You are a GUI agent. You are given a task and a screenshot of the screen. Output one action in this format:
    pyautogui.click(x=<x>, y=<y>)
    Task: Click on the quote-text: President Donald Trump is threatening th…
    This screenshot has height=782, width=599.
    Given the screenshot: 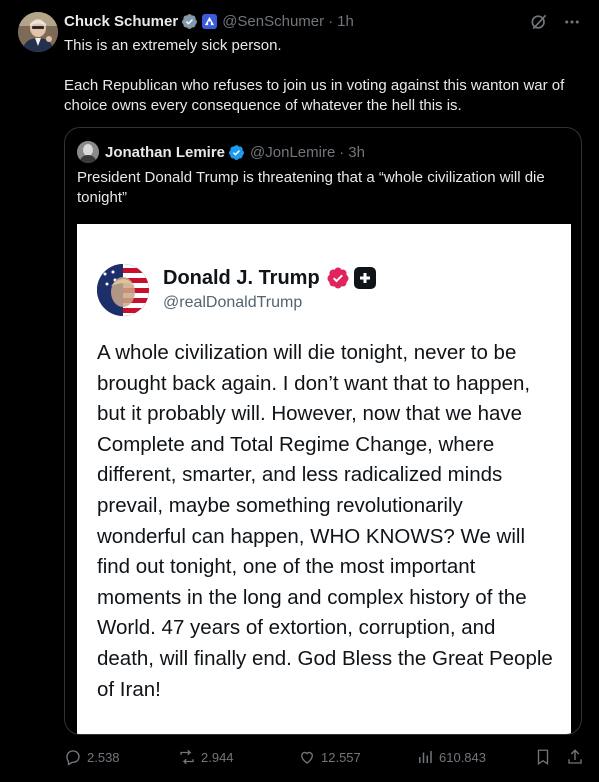 What is the action you would take?
    pyautogui.click(x=311, y=187)
    